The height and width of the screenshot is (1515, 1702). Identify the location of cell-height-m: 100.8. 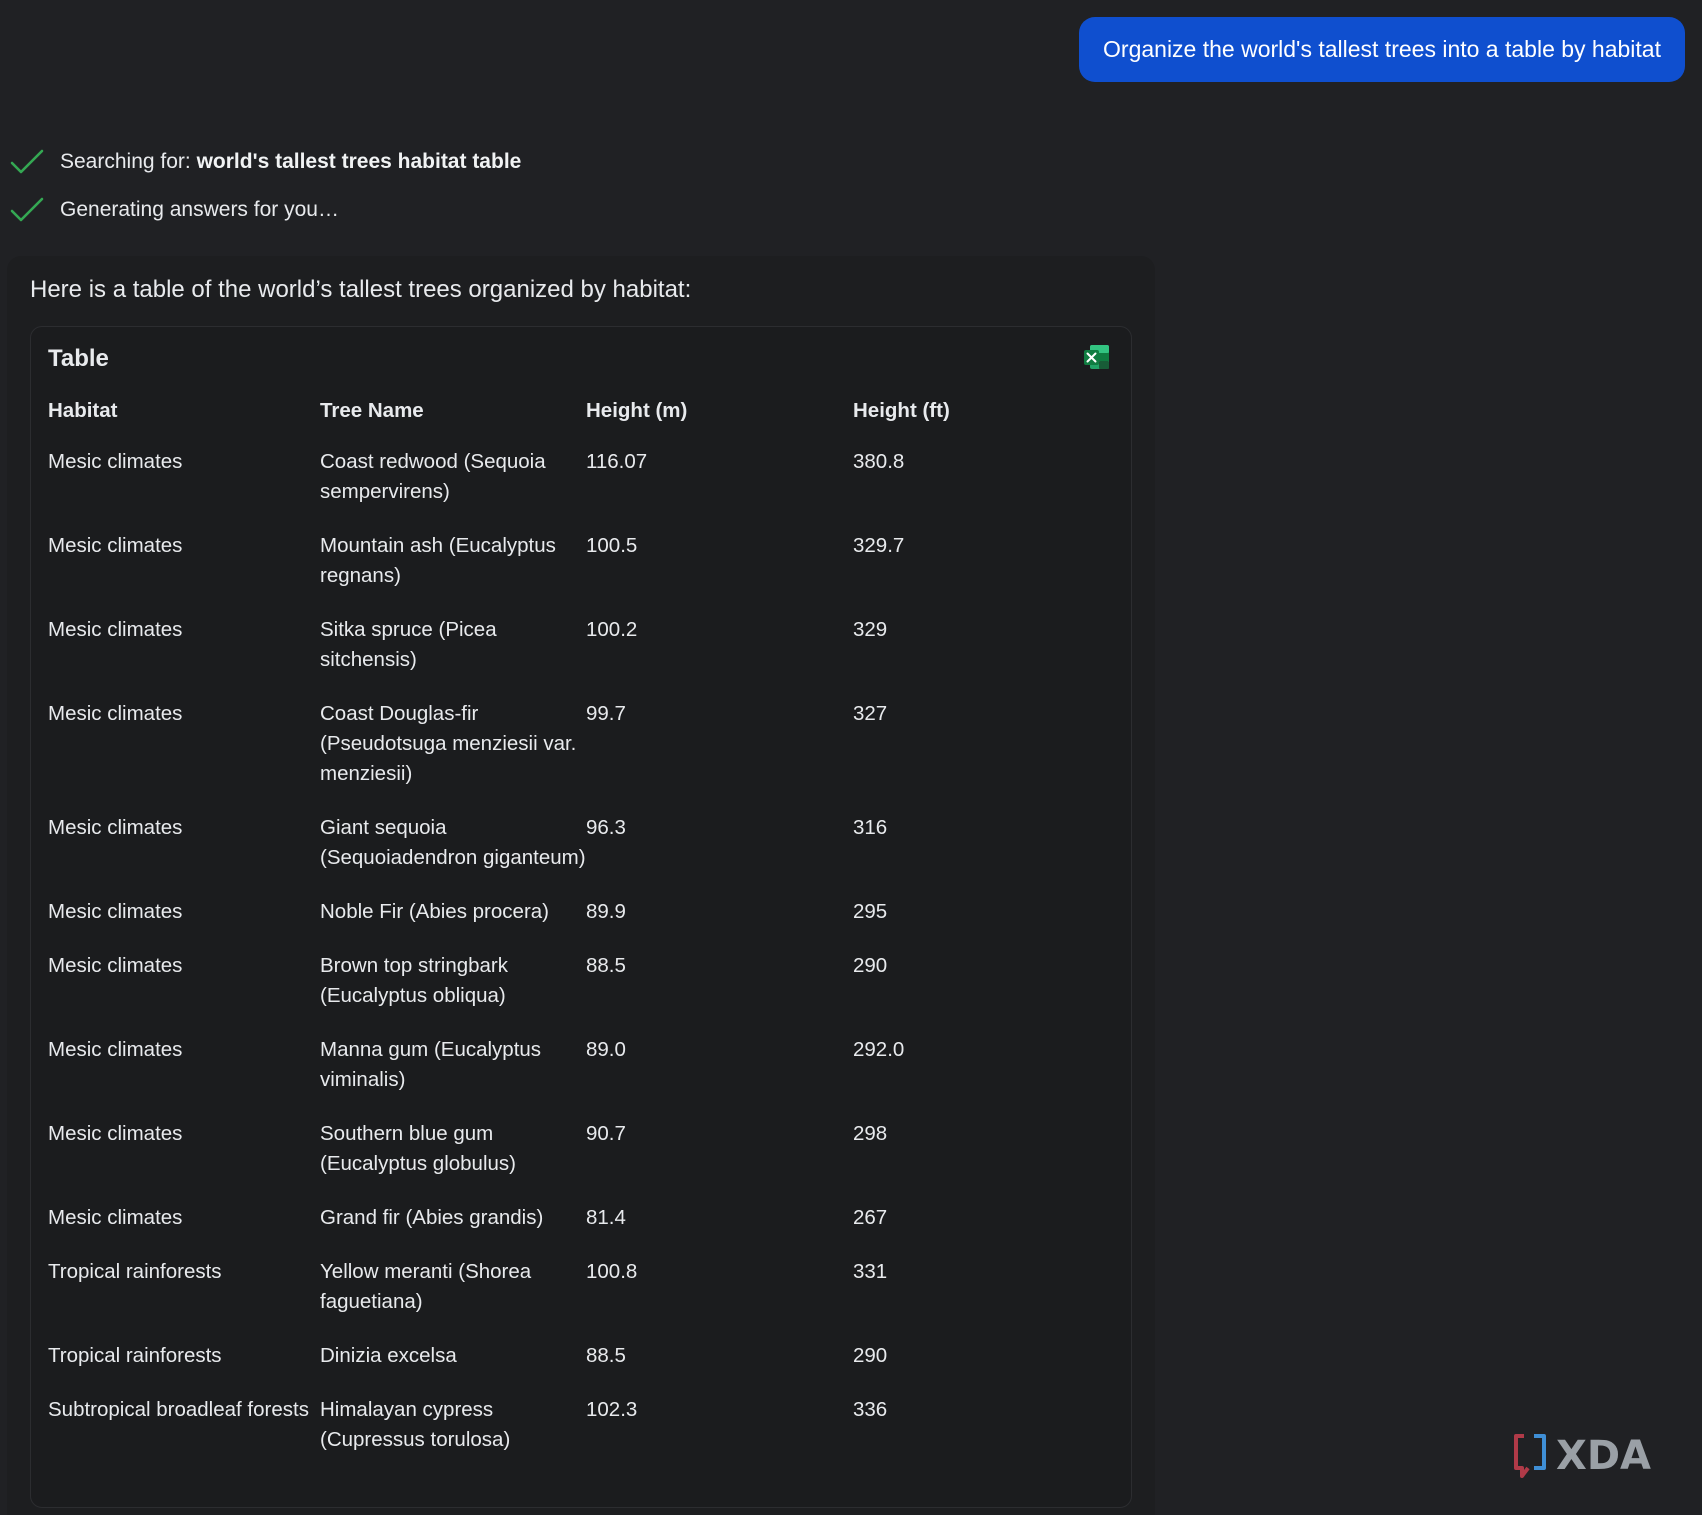
(612, 1271).